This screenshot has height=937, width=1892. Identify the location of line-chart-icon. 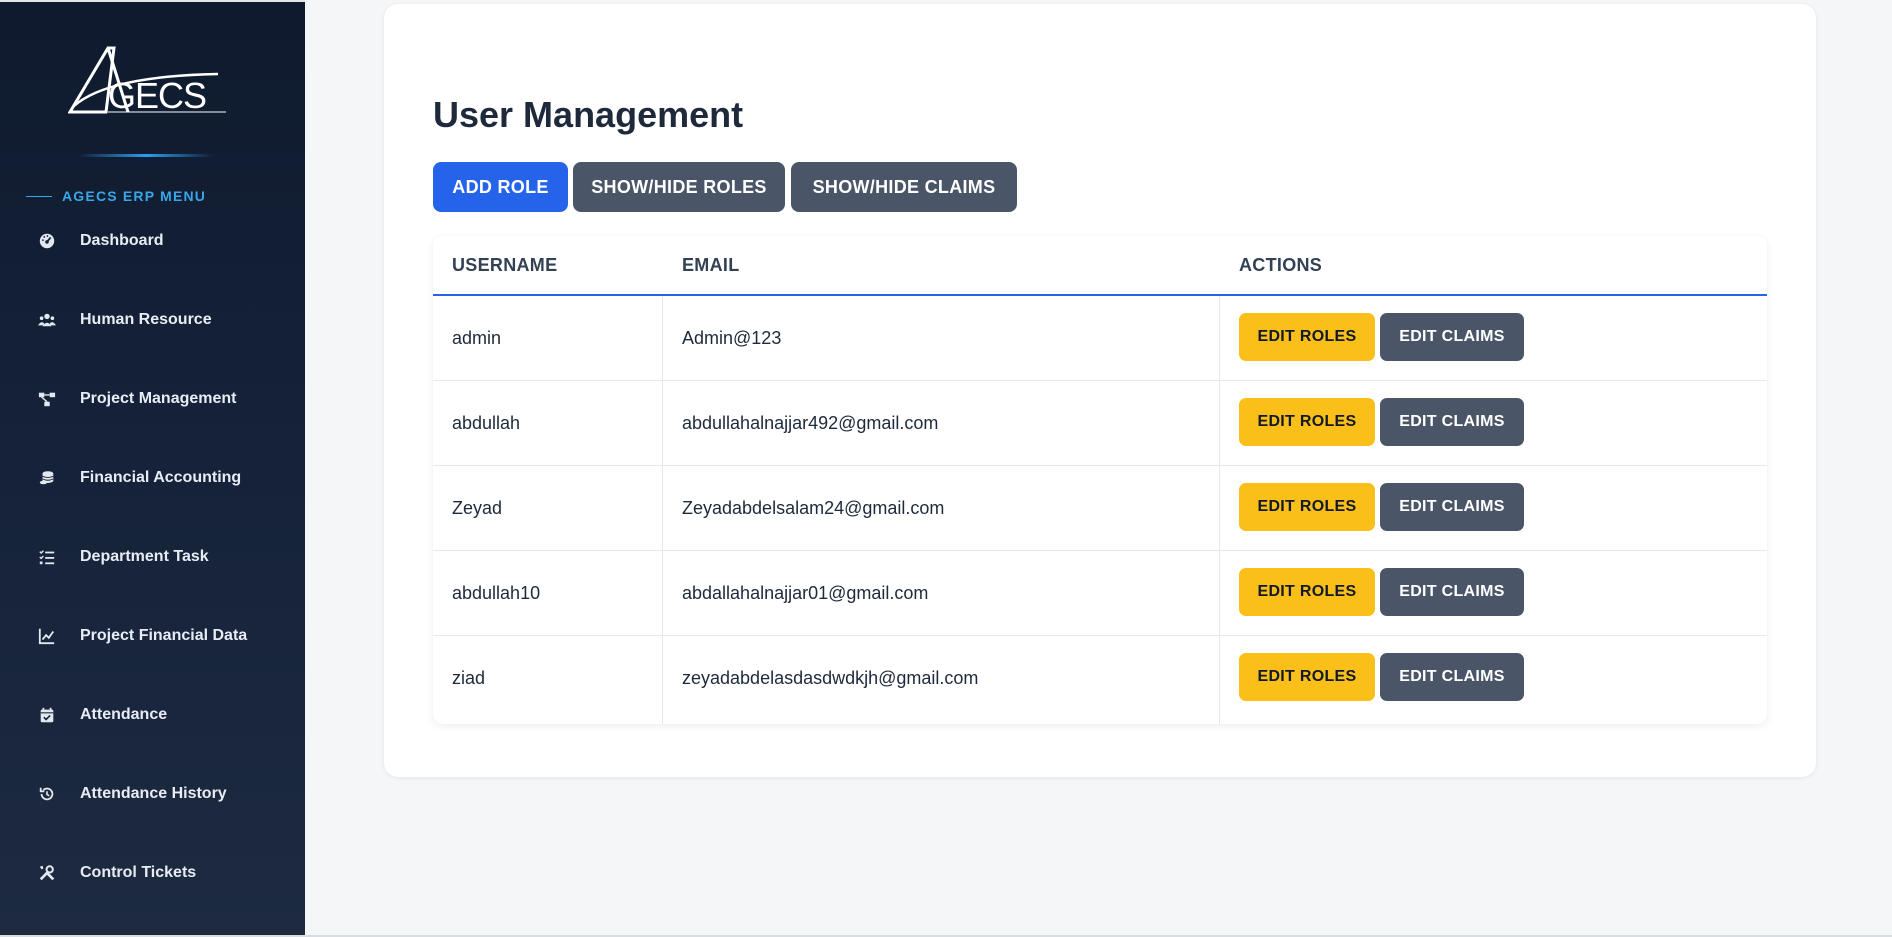
(47, 636).